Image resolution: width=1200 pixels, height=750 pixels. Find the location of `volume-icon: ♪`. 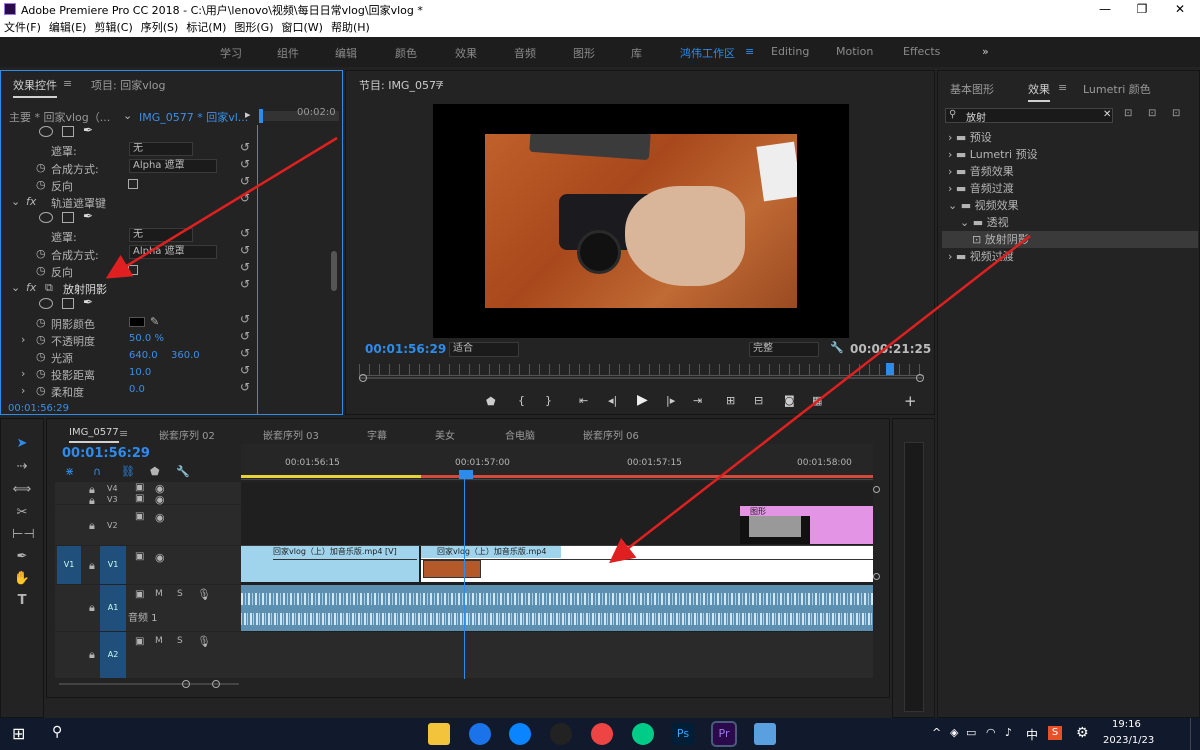

volume-icon: ♪ is located at coordinates (1008, 732).